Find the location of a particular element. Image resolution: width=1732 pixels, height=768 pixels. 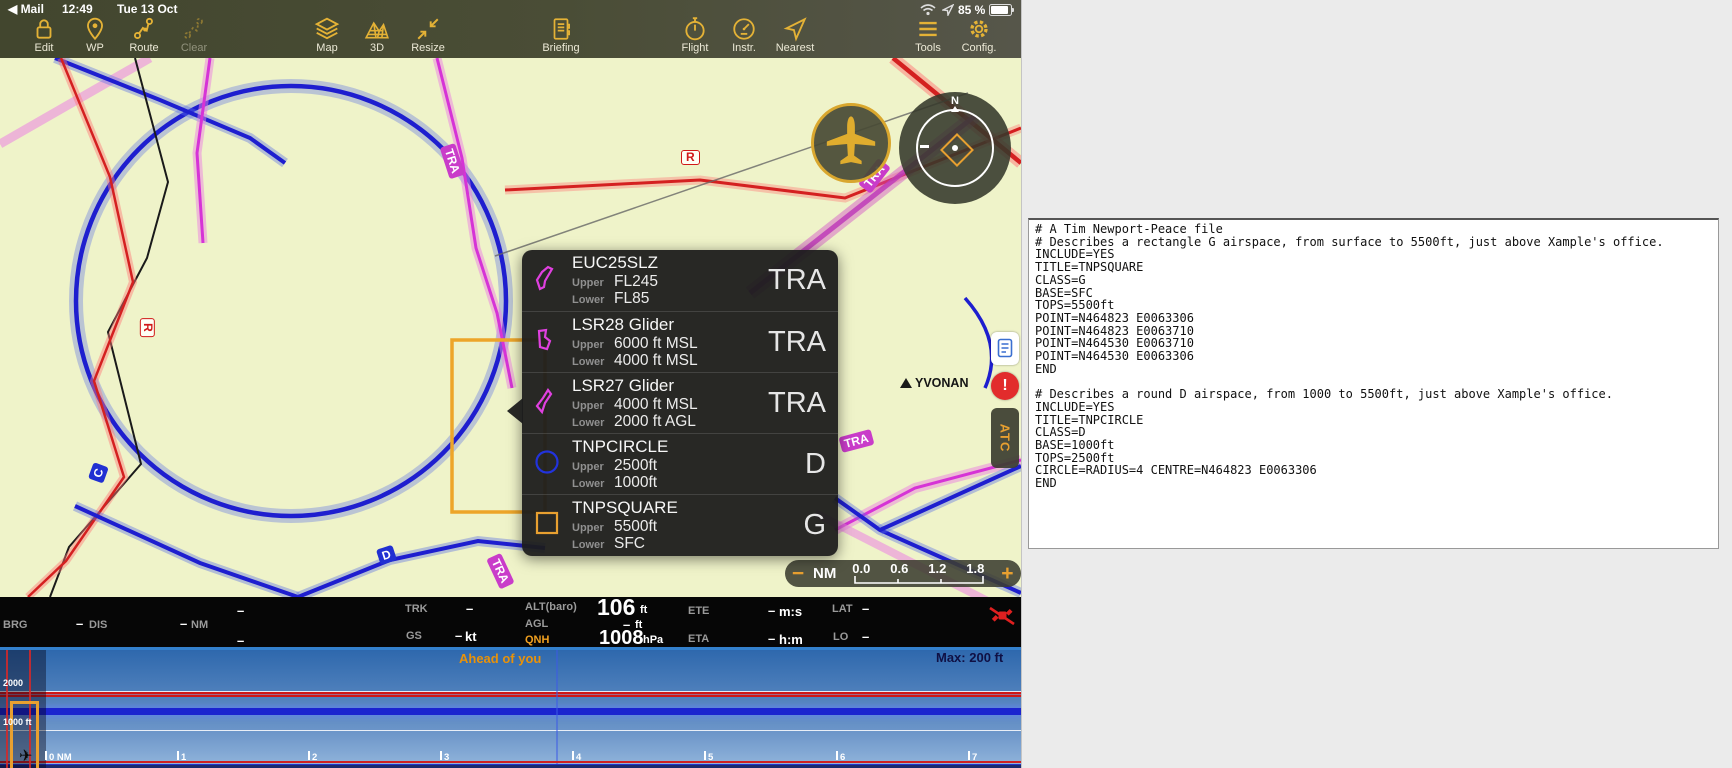

route-icon is located at coordinates (143, 28).